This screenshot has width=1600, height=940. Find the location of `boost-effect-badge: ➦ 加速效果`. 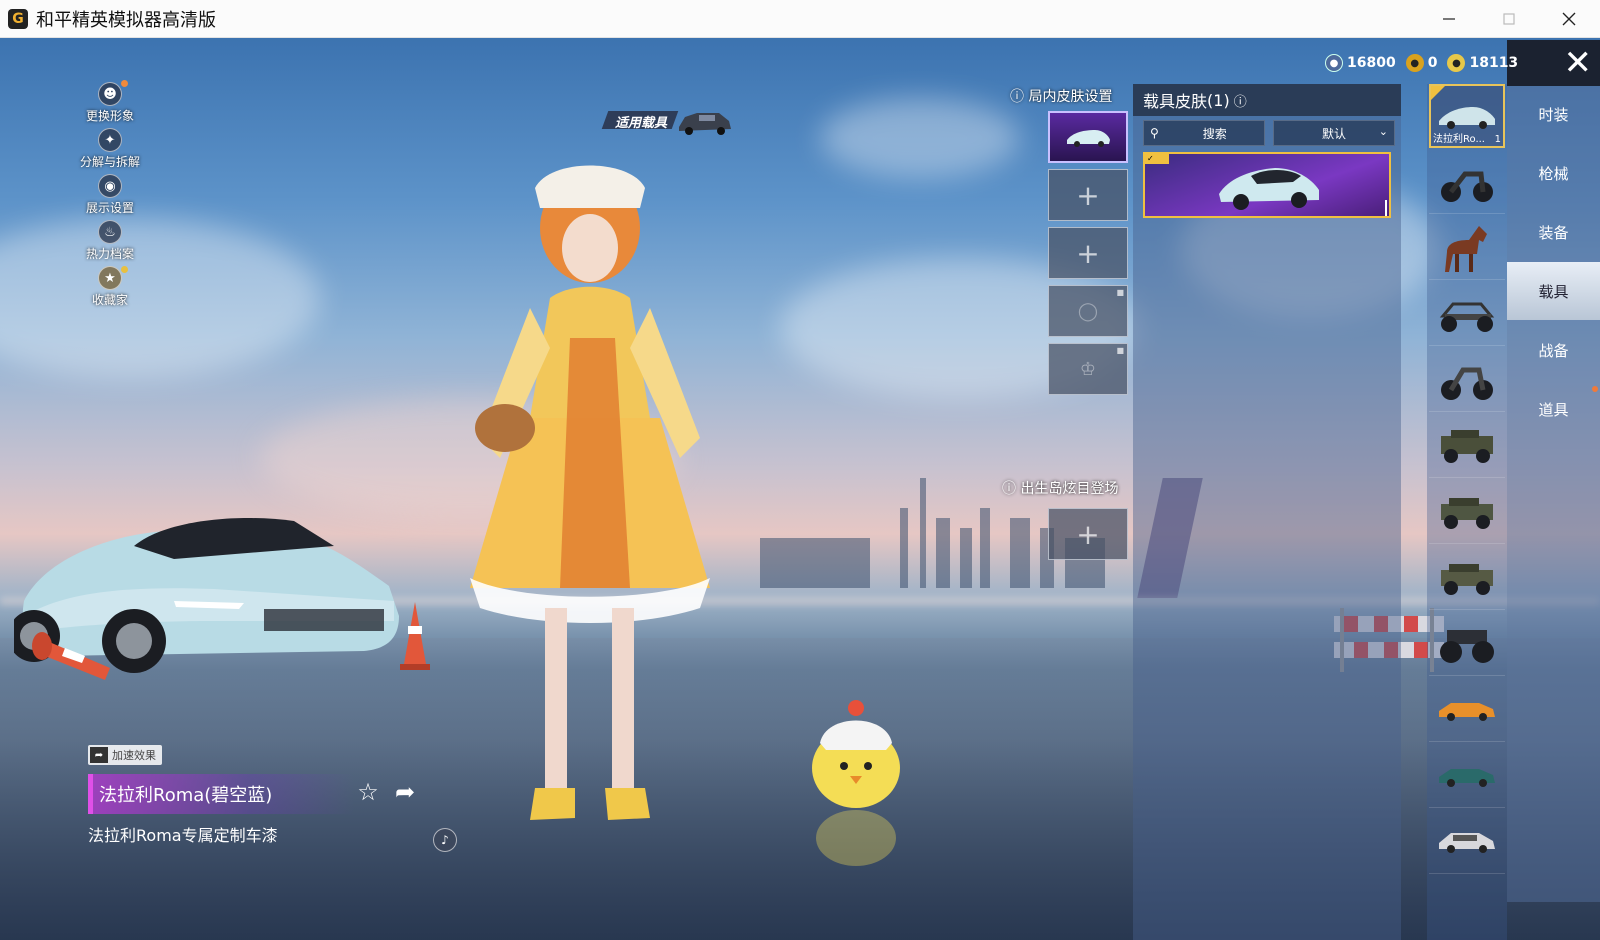

boost-effect-badge: ➦ 加速效果 is located at coordinates (125, 755).